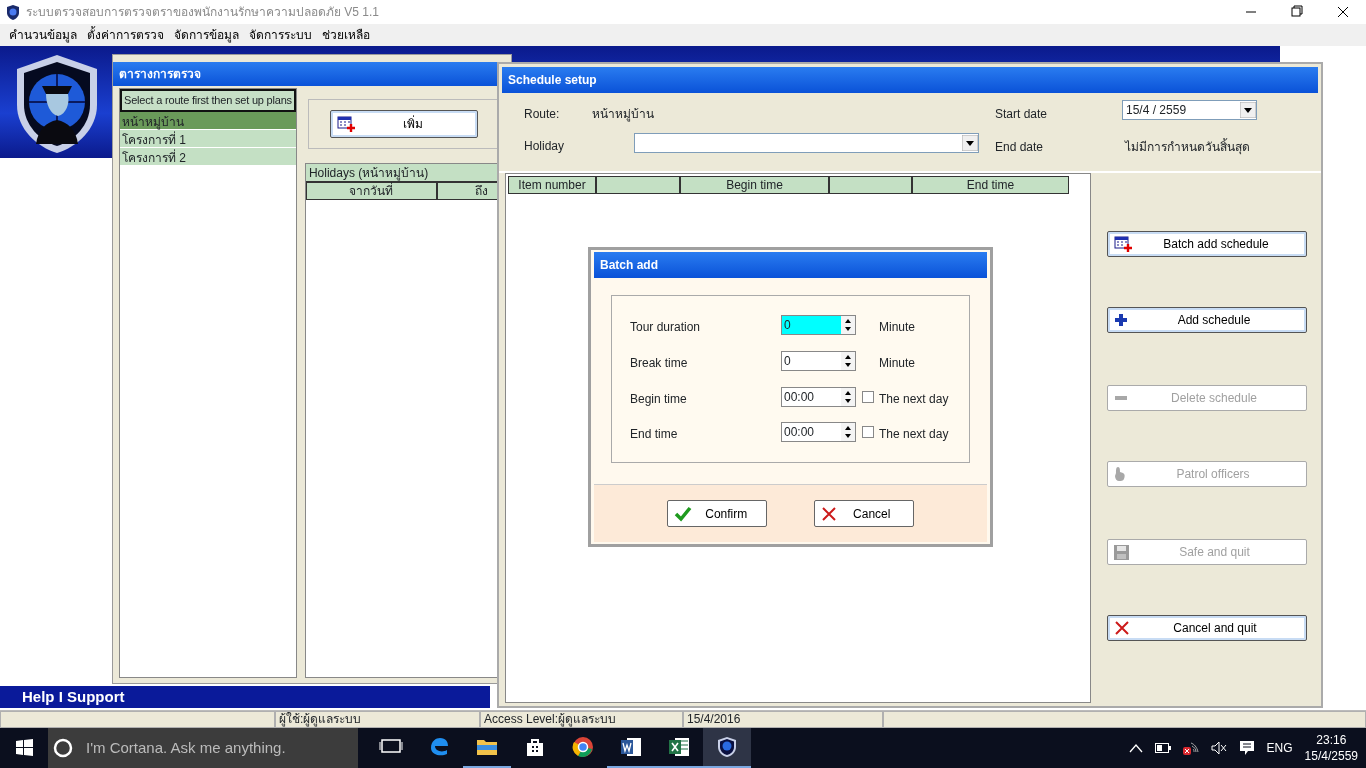 The width and height of the screenshot is (1366, 768). What do you see at coordinates (581, 719) in the screenshot?
I see `status-text: Access Level:ผู้ดูแลระบบ` at bounding box center [581, 719].